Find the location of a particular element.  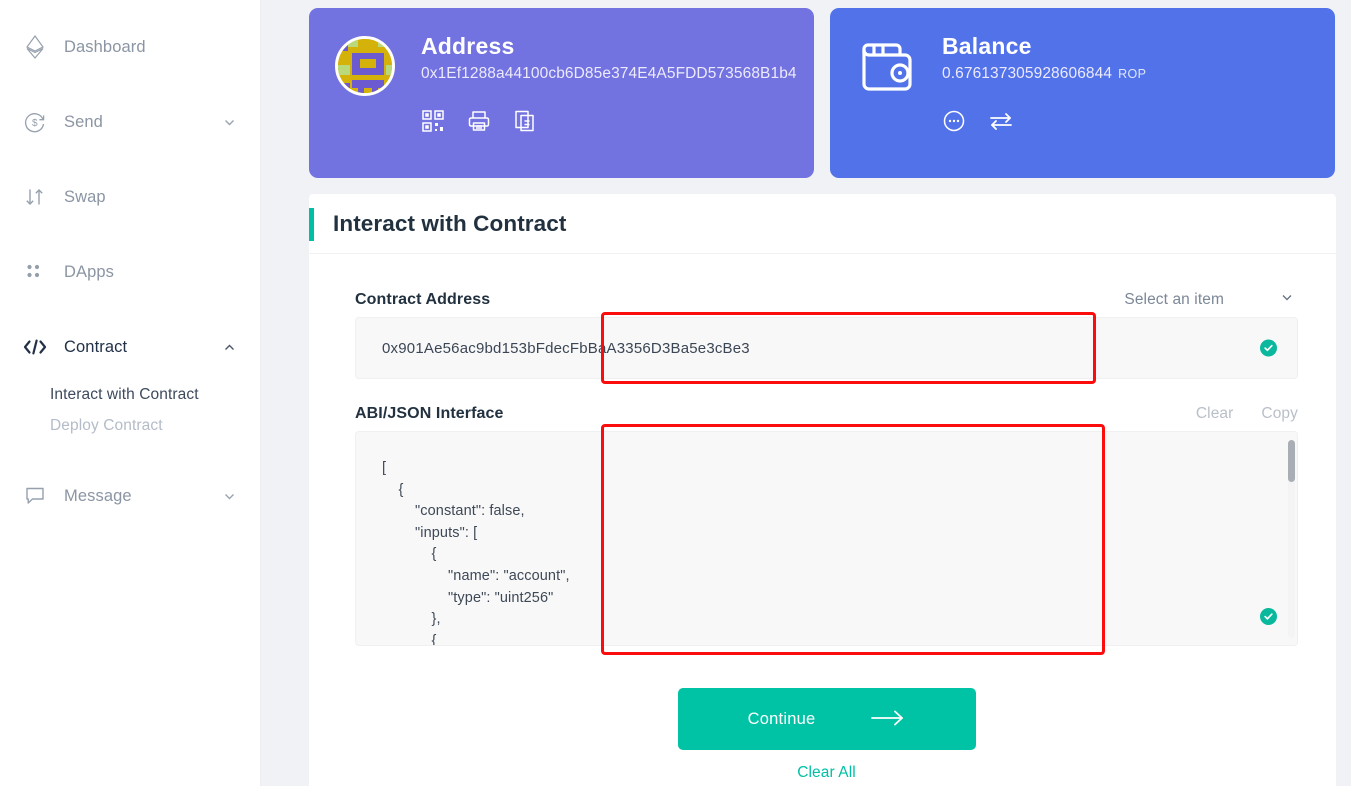

avatar is located at coordinates (365, 66).